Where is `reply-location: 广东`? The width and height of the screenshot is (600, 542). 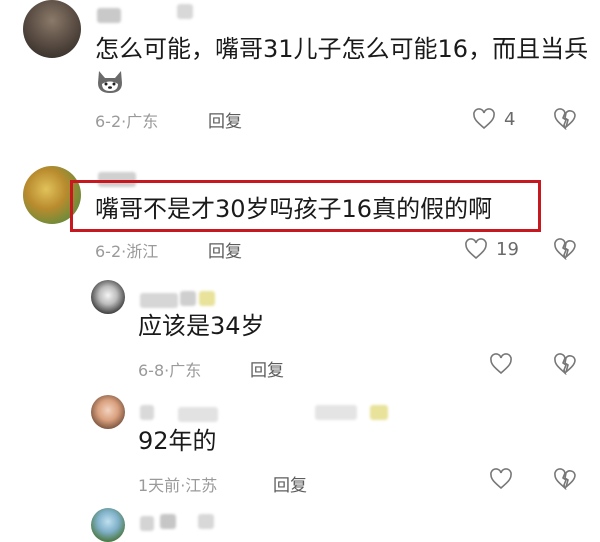 reply-location: 广东 is located at coordinates (185, 370).